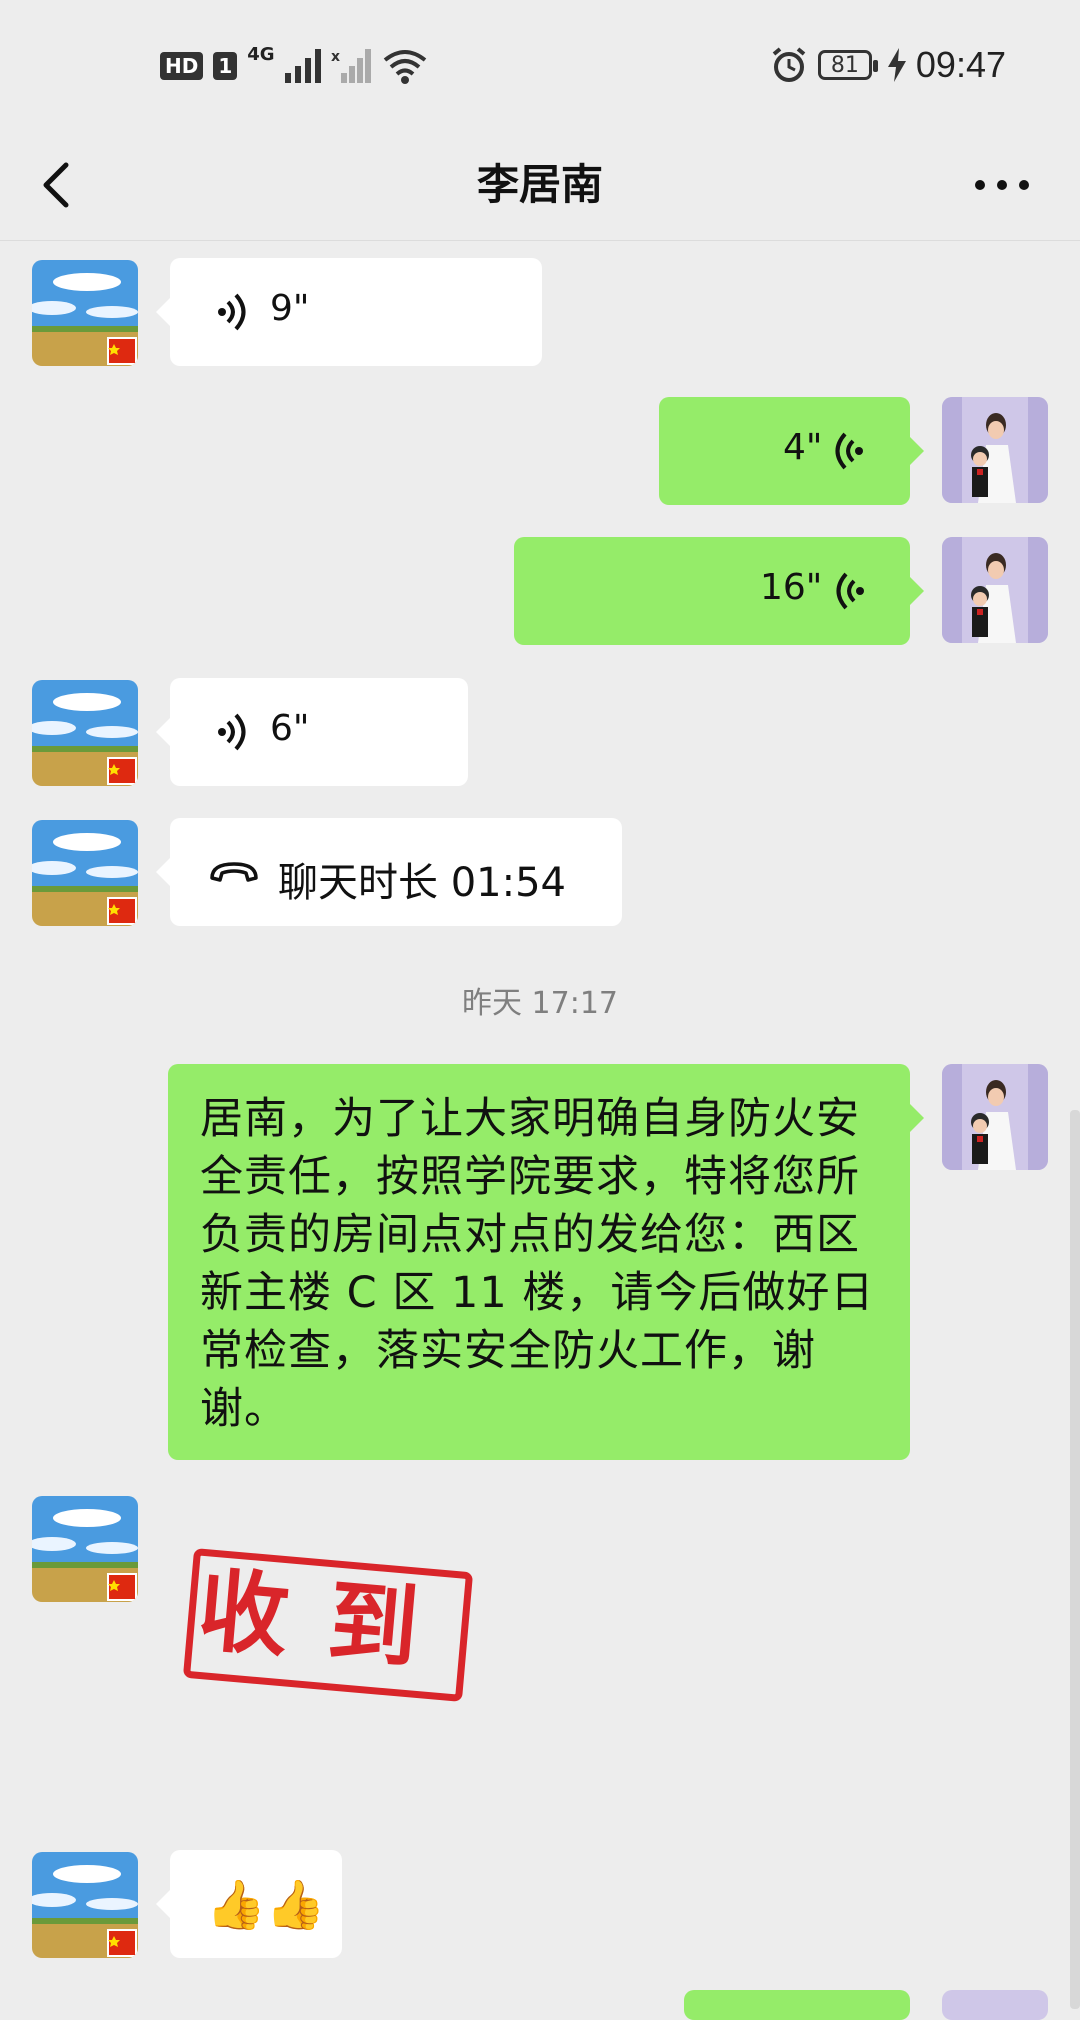 This screenshot has height=2020, width=1080. What do you see at coordinates (960, 64) in the screenshot?
I see `status-time: 09:47` at bounding box center [960, 64].